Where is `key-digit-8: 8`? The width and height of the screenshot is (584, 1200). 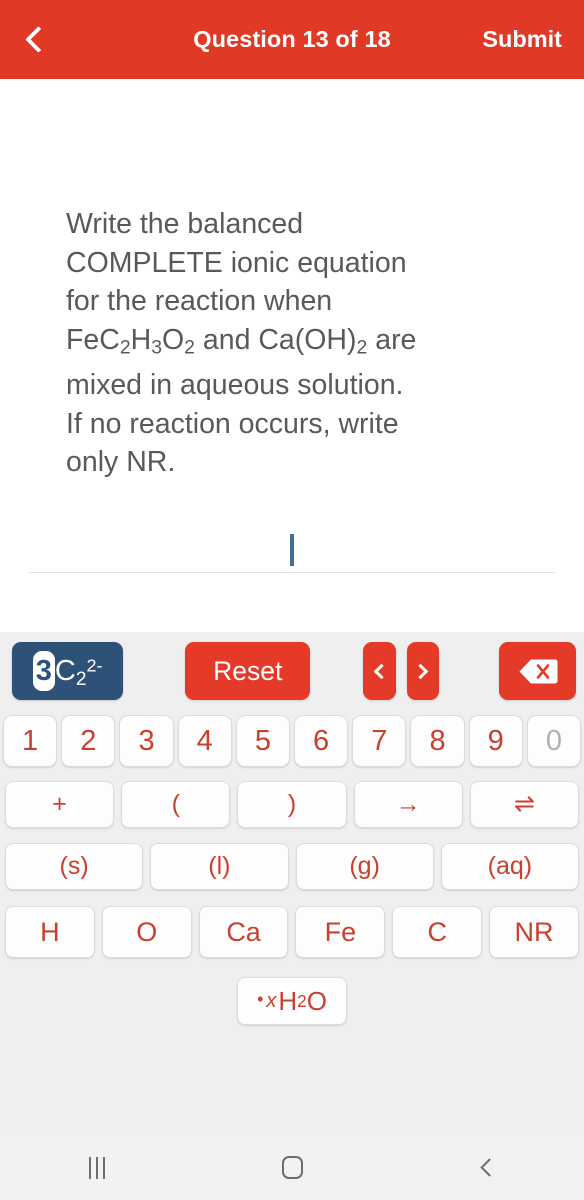 key-digit-8: 8 is located at coordinates (437, 741).